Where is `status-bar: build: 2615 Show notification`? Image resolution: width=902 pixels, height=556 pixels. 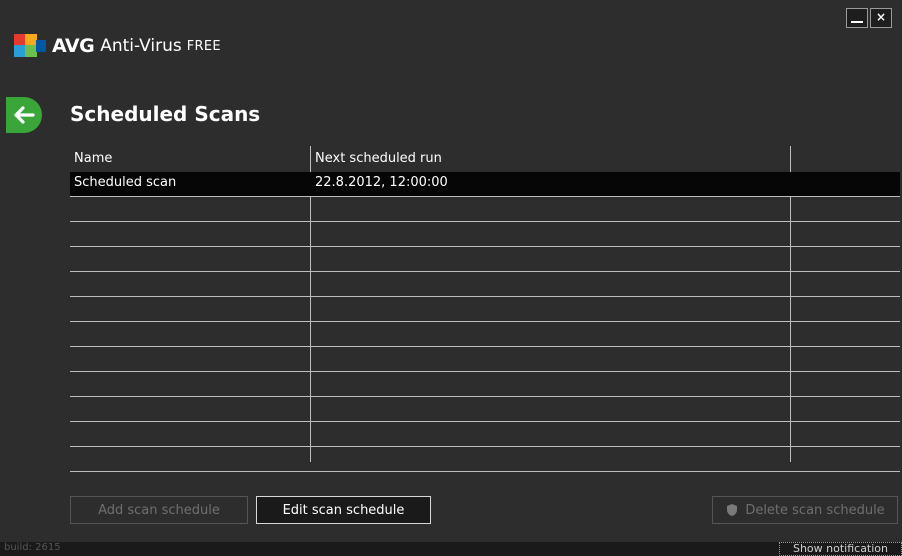 status-bar: build: 2615 Show notification is located at coordinates (451, 549).